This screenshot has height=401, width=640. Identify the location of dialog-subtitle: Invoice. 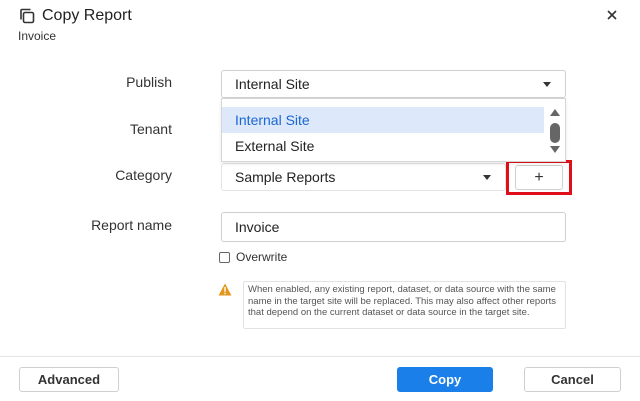
(37, 36).